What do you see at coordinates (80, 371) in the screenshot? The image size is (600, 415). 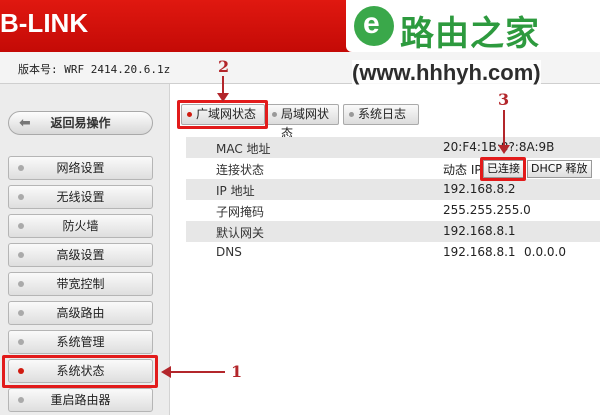 I see `highlight-system-status` at bounding box center [80, 371].